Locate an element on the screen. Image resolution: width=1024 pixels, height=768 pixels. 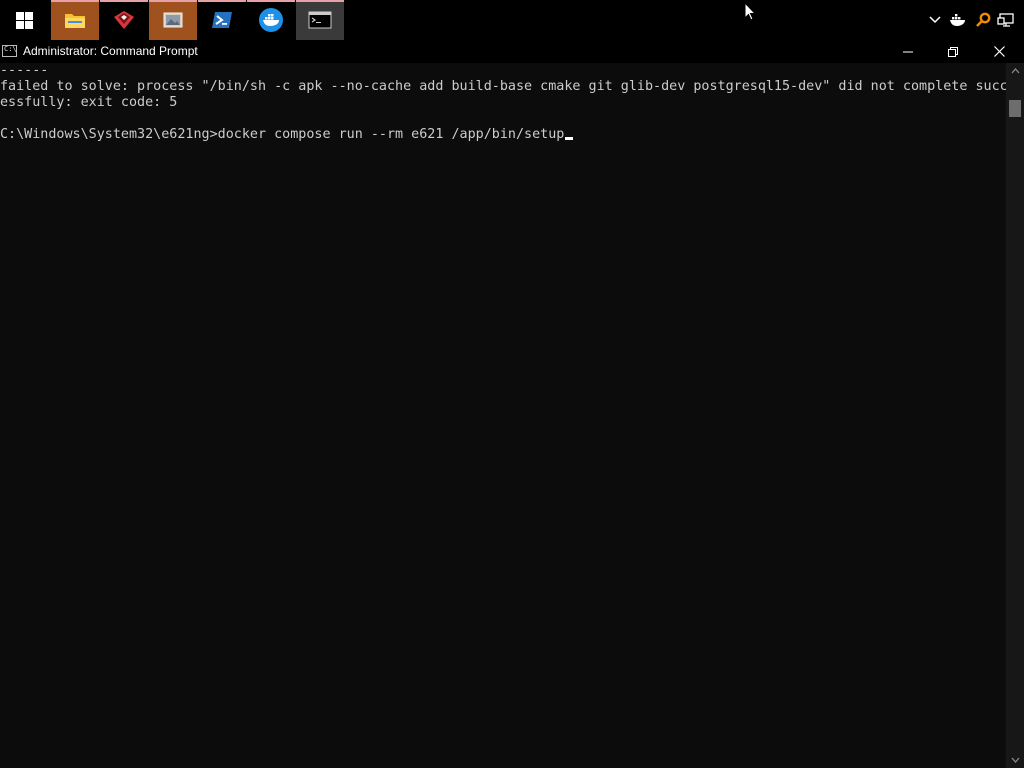
tray-network is located at coordinates (1006, 20).